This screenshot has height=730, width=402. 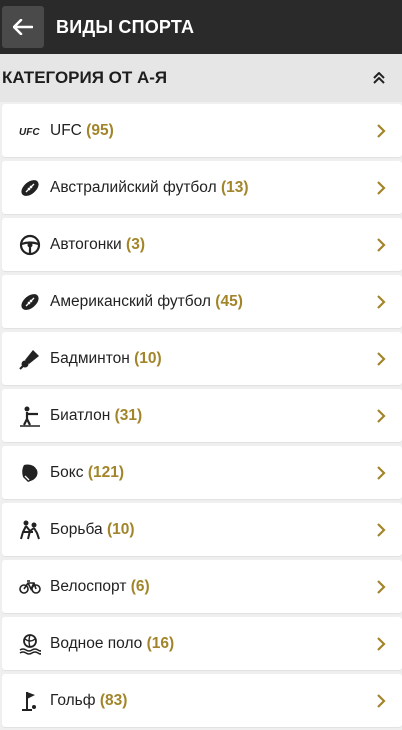 What do you see at coordinates (135, 244) in the screenshot?
I see `event-count: (3)` at bounding box center [135, 244].